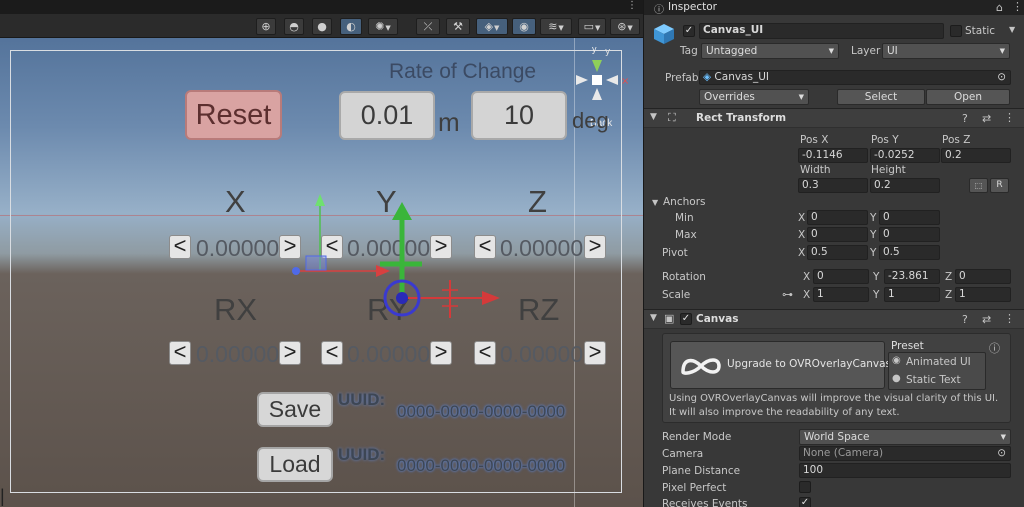  I want to click on raw-edit-button: R, so click(999, 185).